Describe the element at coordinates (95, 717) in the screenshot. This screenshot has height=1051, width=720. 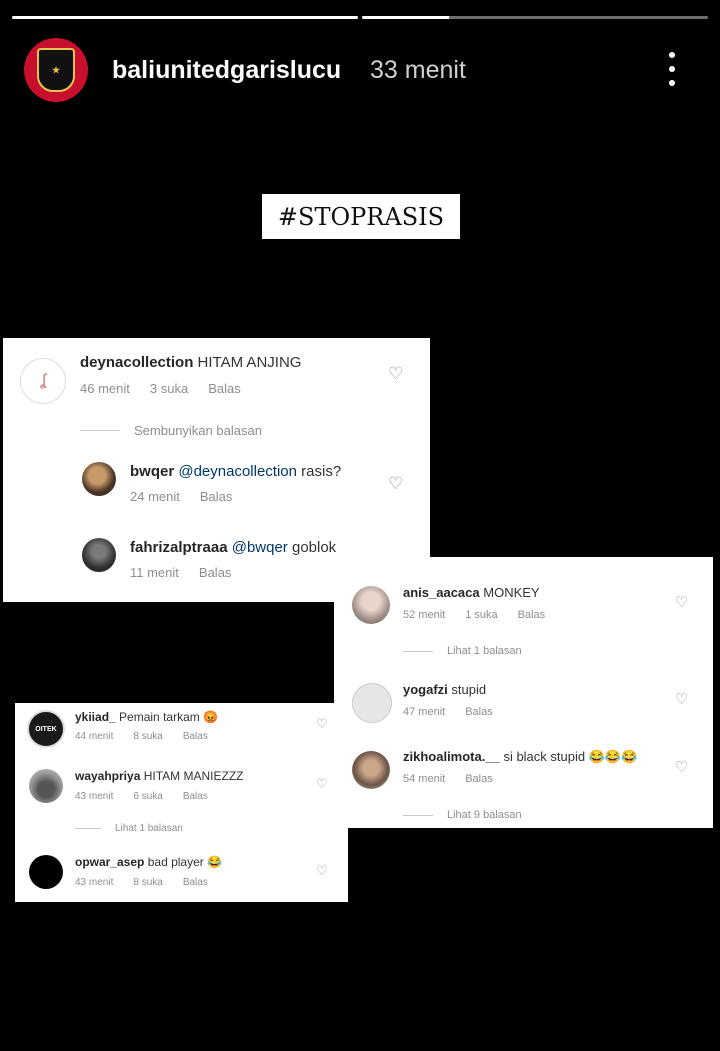
I see `comment-username: ykiiad_` at that location.